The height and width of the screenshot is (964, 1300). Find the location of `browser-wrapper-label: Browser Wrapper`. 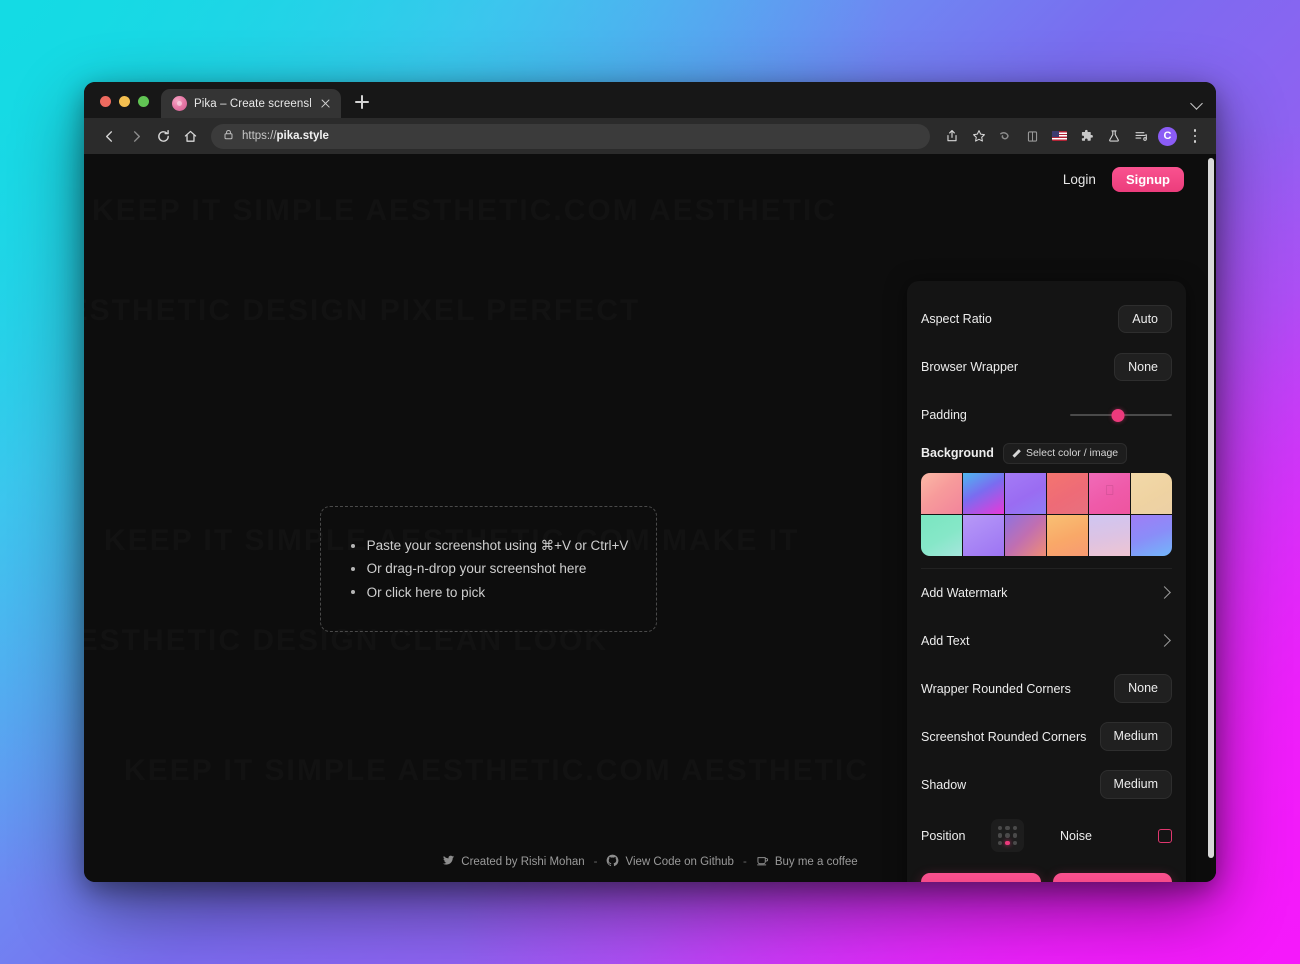

browser-wrapper-label: Browser Wrapper is located at coordinates (970, 367).